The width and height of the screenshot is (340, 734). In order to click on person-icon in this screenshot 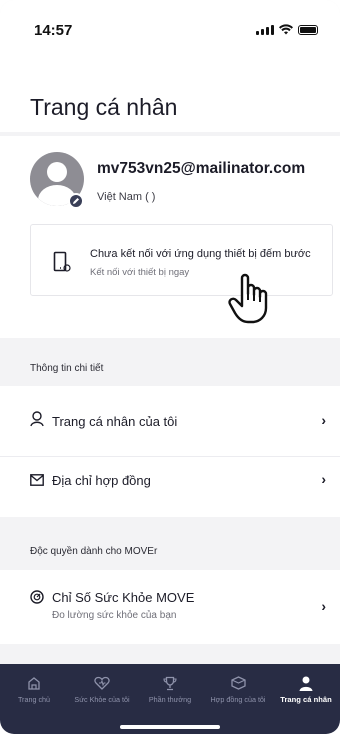, I will do `click(37, 419)`.